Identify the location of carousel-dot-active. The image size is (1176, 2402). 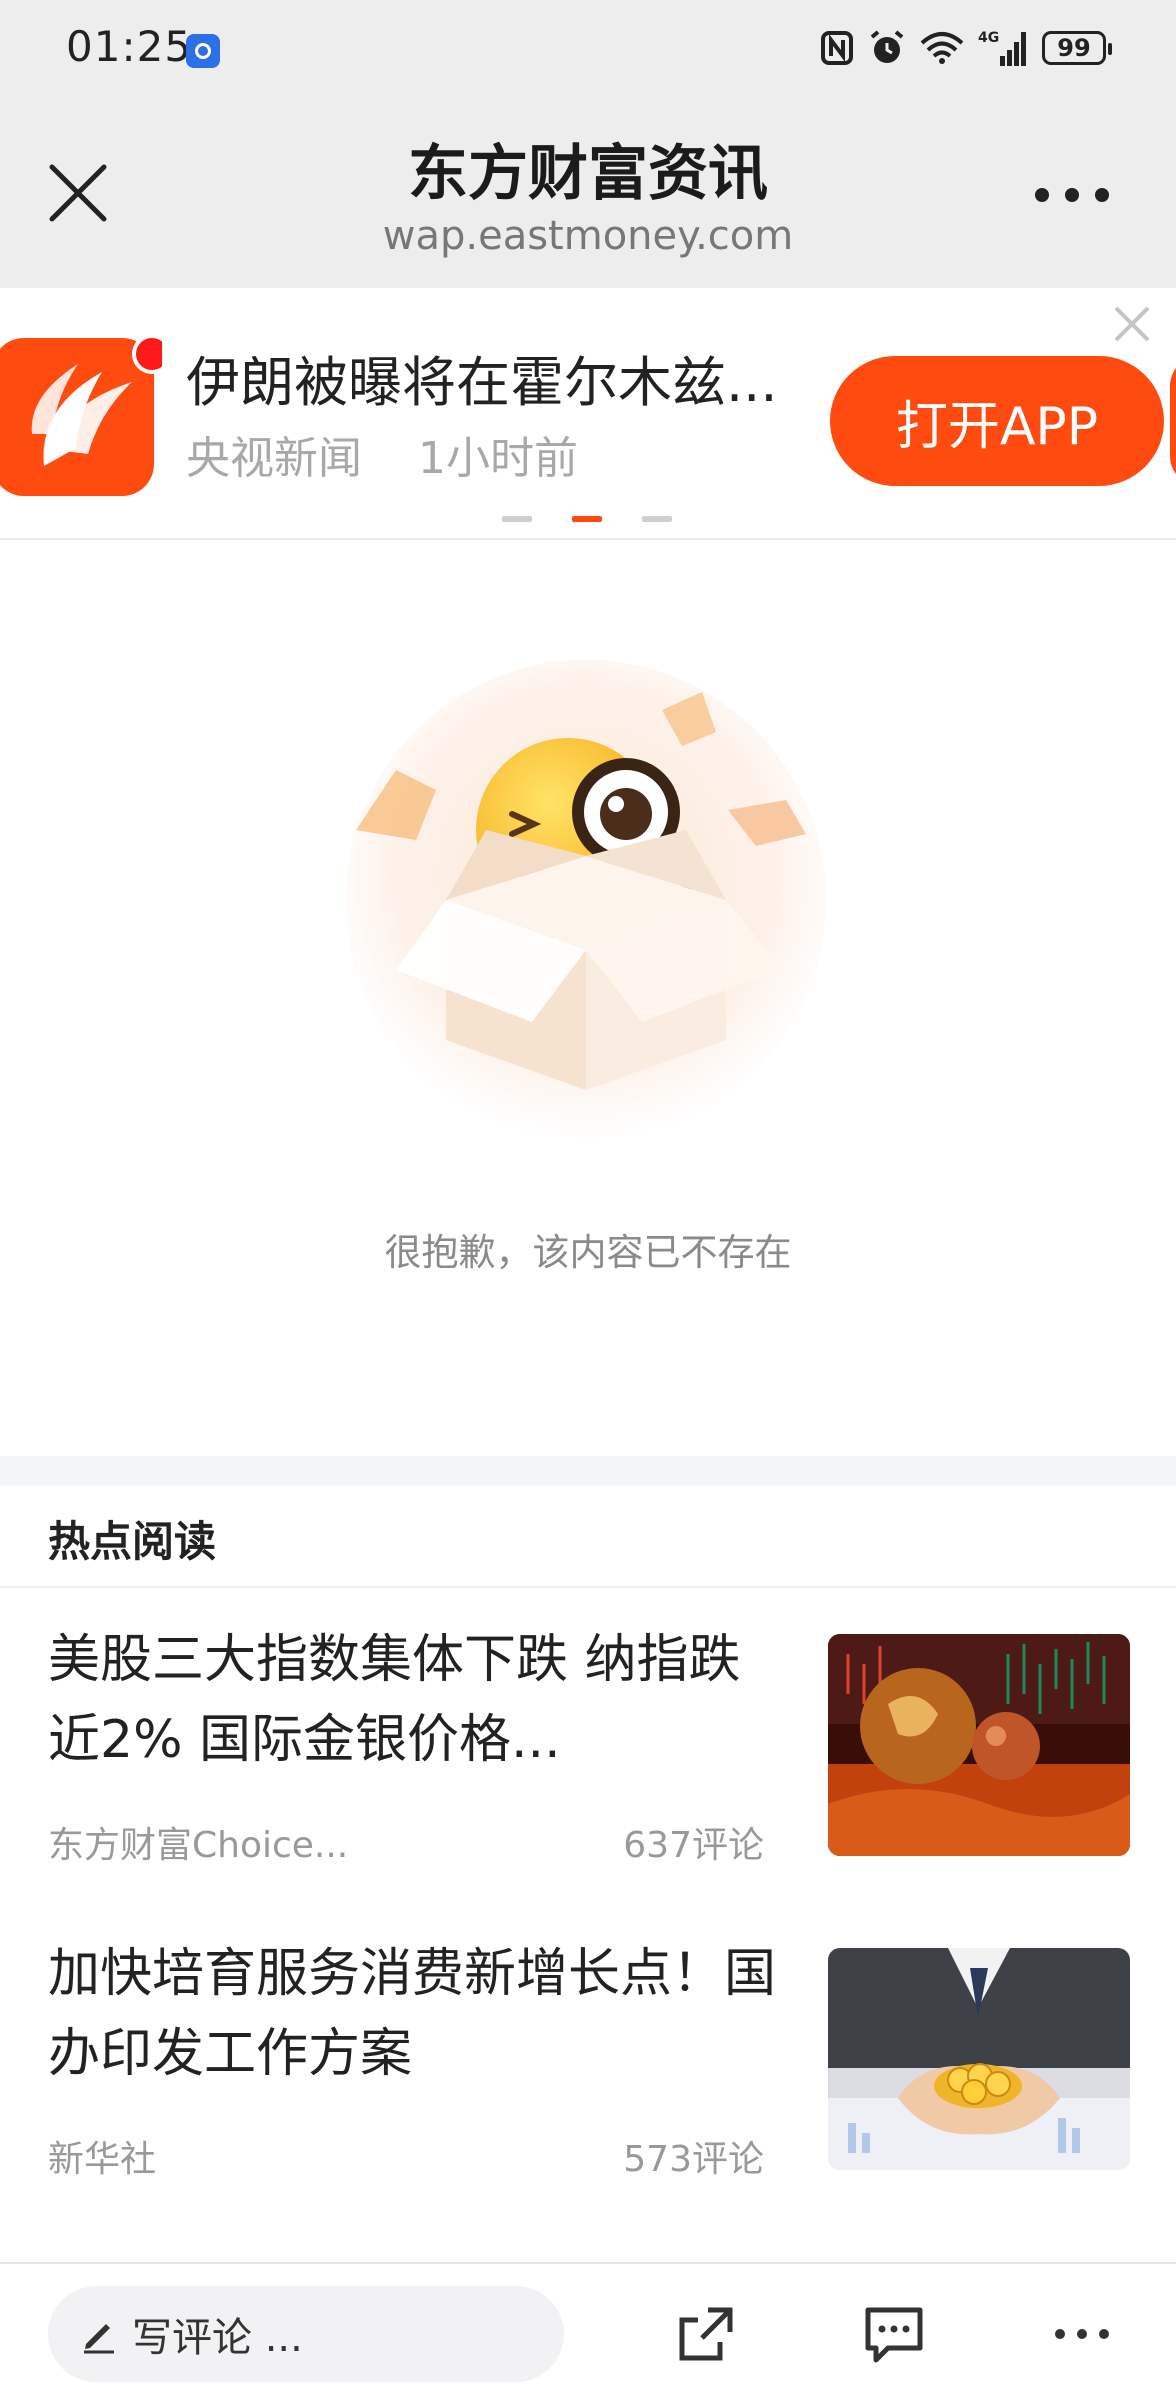
(587, 519).